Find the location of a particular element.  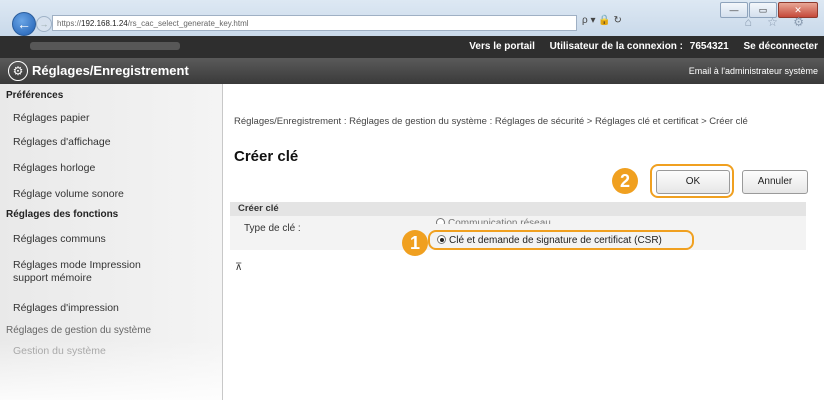

sidebar-item-print: Réglages d'impression is located at coordinates (111, 308).